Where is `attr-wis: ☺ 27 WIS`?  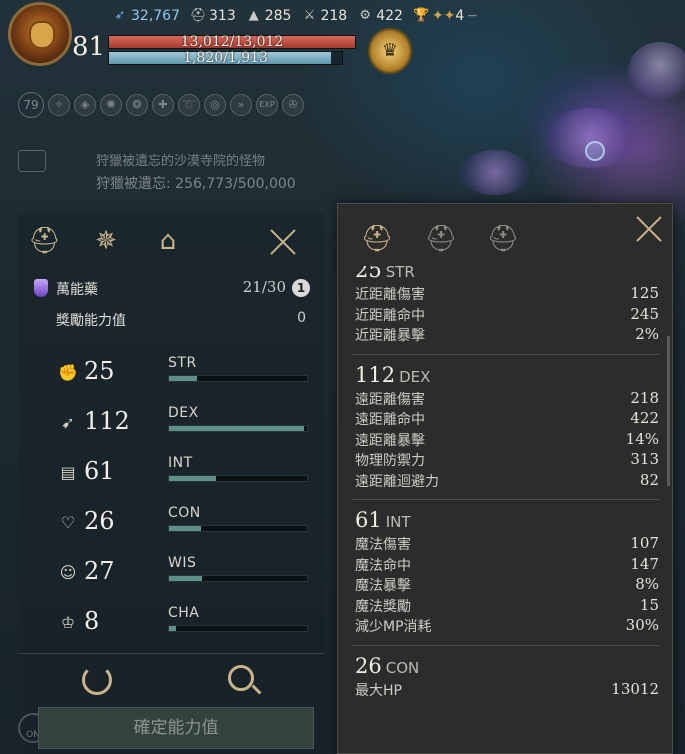
attr-wis: ☺ 27 WIS is located at coordinates (171, 575).